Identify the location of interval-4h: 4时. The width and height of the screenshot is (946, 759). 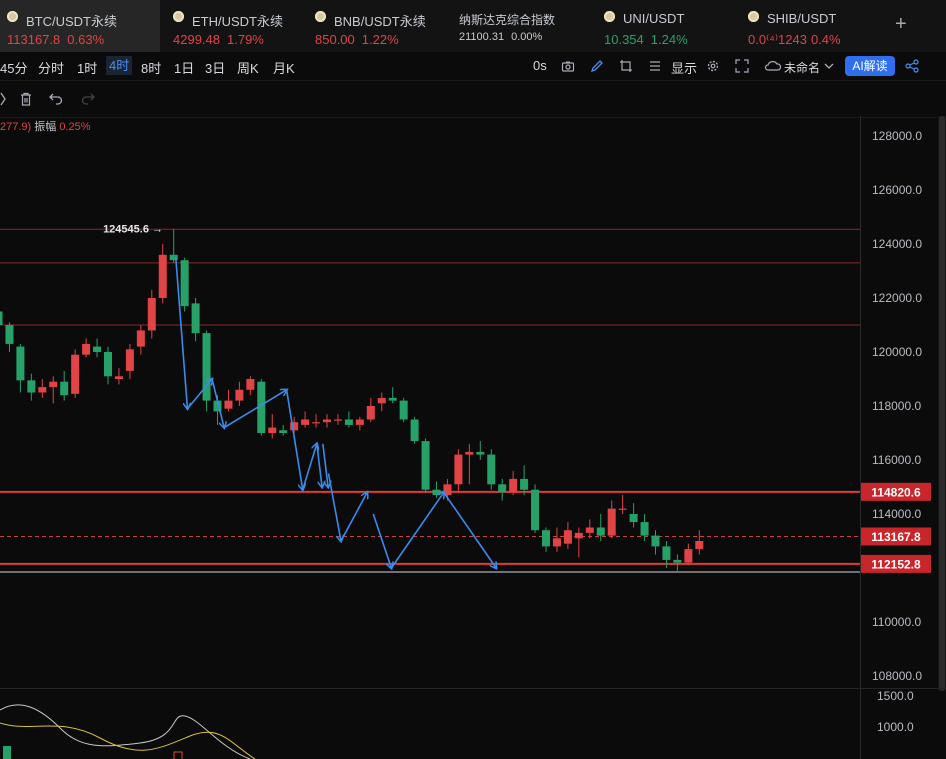
(119, 65).